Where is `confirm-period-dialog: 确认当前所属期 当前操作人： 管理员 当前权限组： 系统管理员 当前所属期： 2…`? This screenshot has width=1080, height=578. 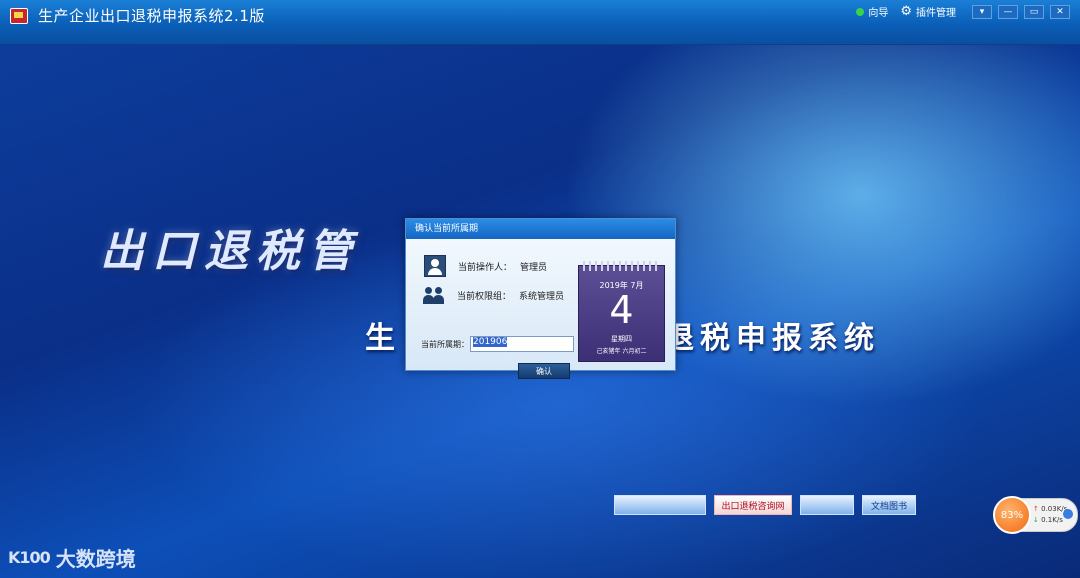
confirm-period-dialog: 确认当前所属期 当前操作人： 管理员 当前权限组： 系统管理员 当前所属期： 2… is located at coordinates (540, 298).